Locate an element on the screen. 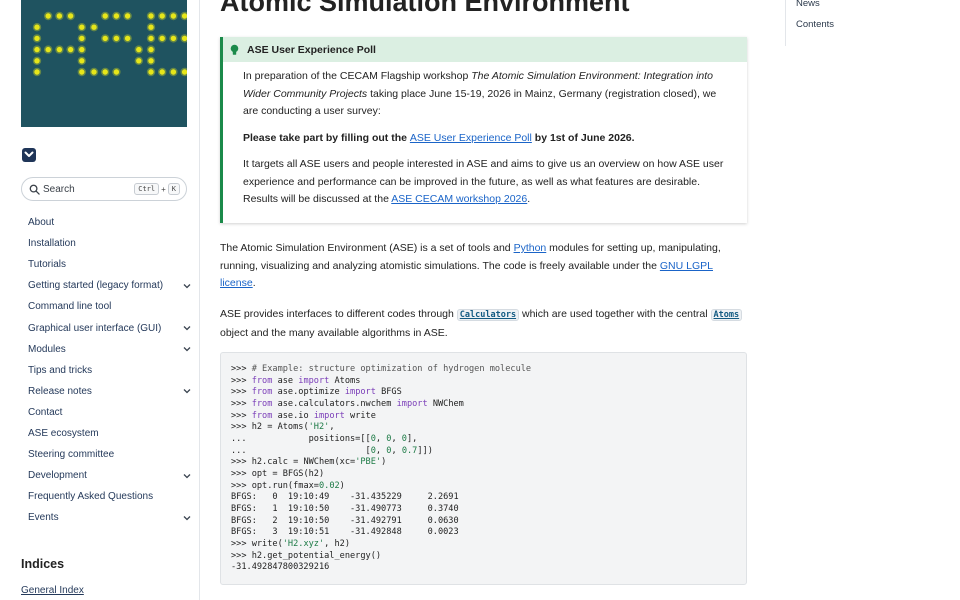 The image size is (960, 600). ase-logo is located at coordinates (104, 63).